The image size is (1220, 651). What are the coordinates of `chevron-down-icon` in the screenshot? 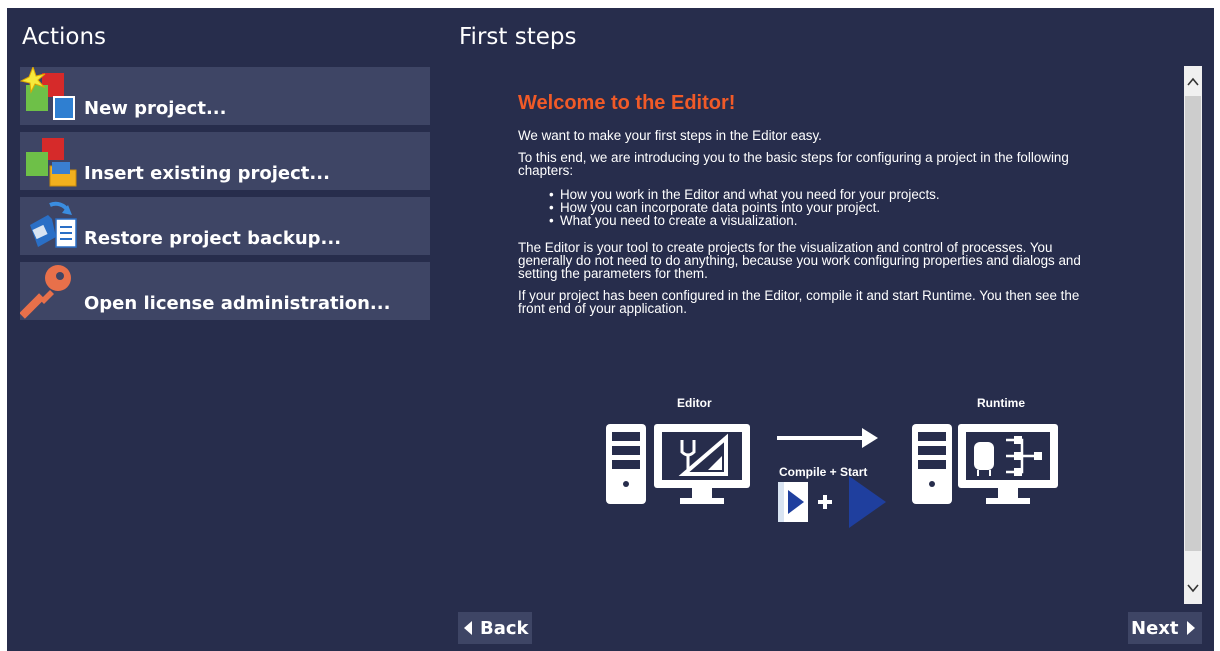 It's located at (1193, 588).